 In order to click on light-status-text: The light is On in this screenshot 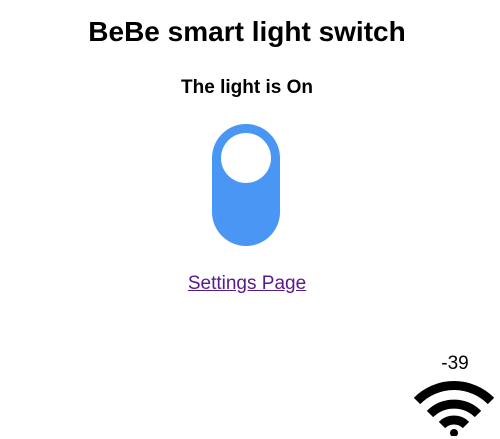, I will do `click(247, 87)`.